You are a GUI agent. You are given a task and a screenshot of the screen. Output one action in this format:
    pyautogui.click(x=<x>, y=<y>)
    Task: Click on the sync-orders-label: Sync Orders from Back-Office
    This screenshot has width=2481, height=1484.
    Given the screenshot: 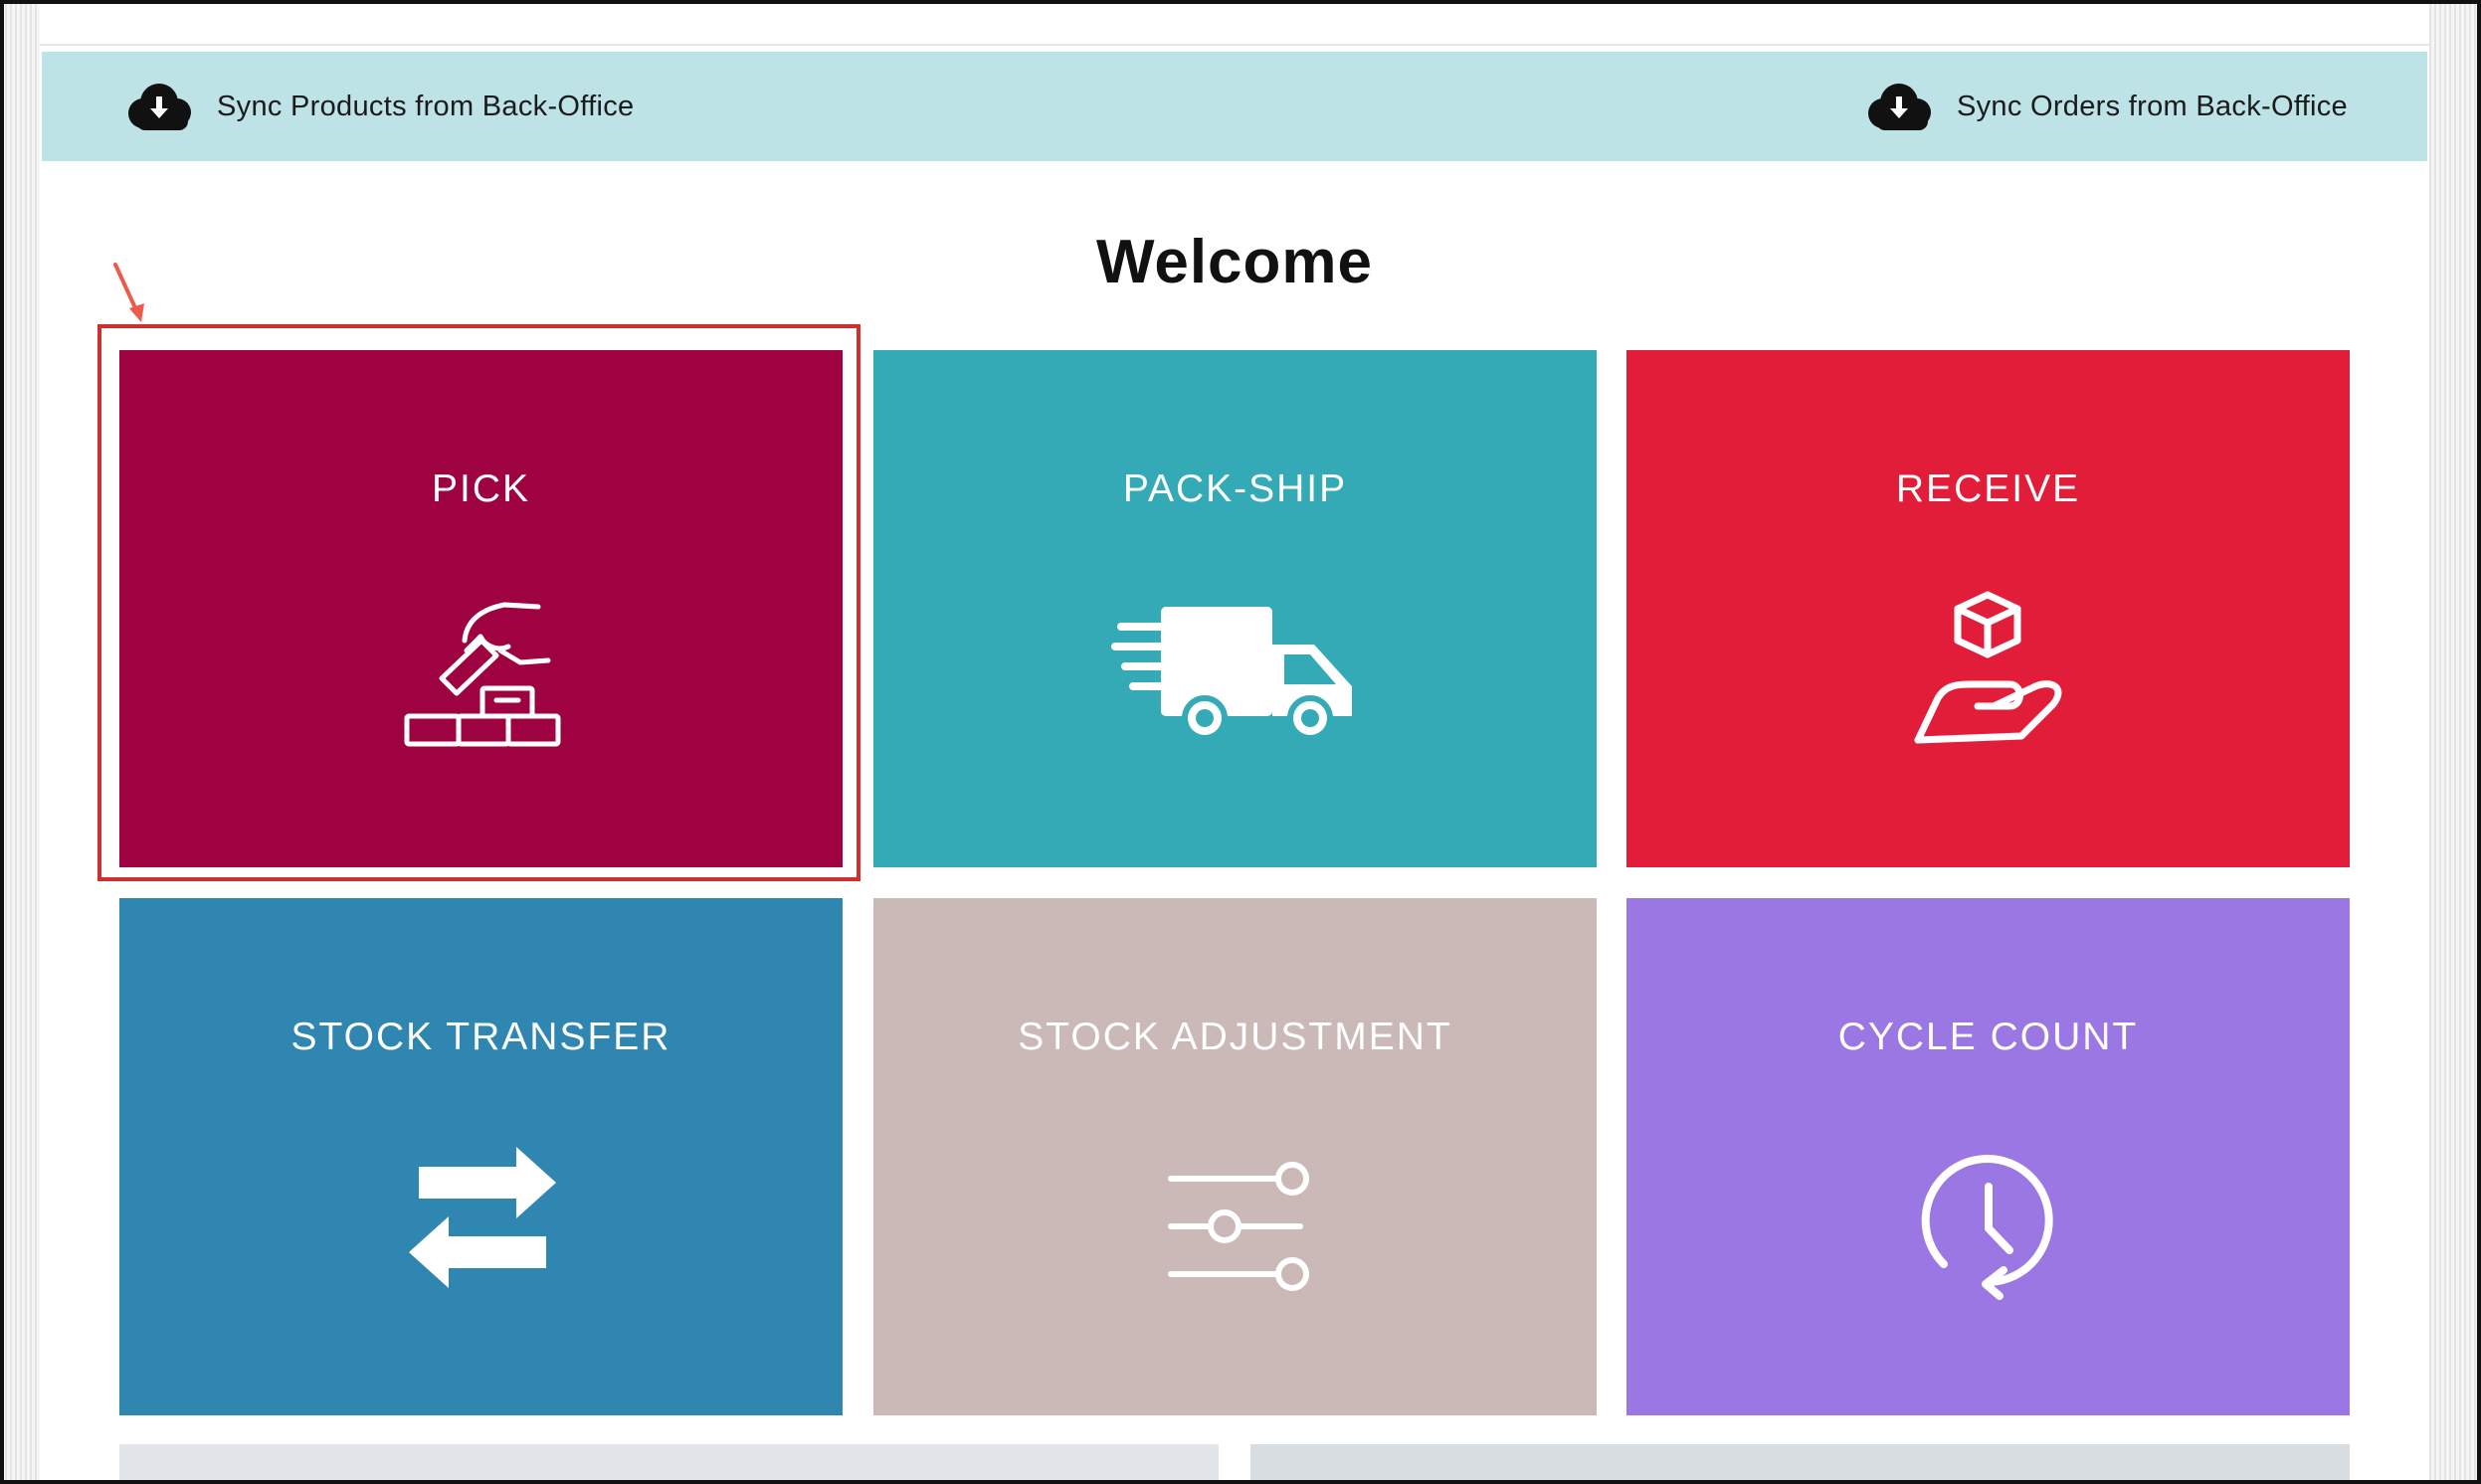 What is the action you would take?
    pyautogui.click(x=2152, y=106)
    